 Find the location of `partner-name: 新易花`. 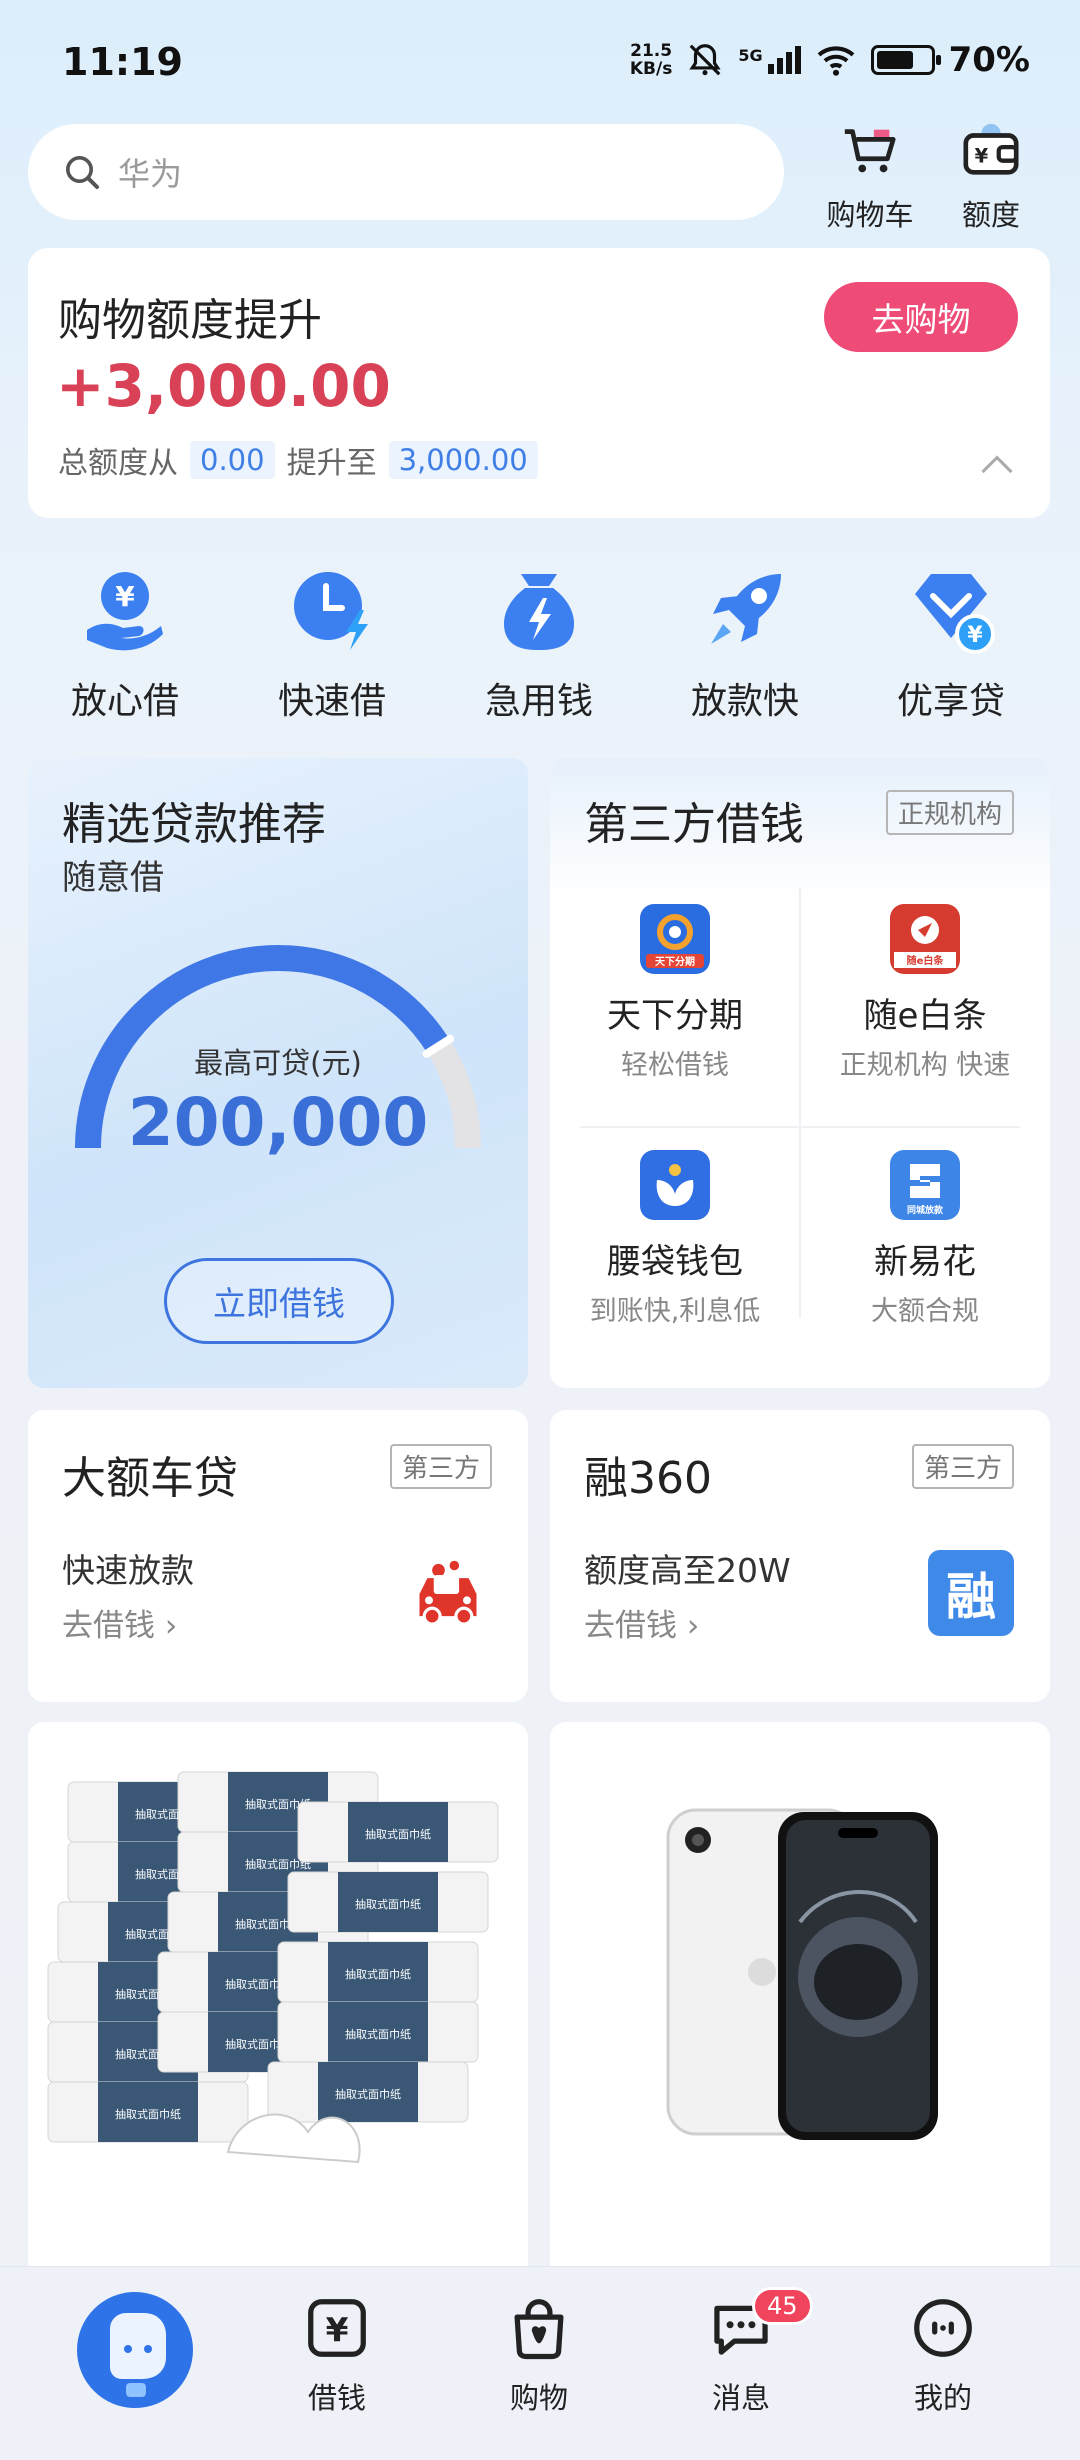

partner-name: 新易花 is located at coordinates (925, 1262).